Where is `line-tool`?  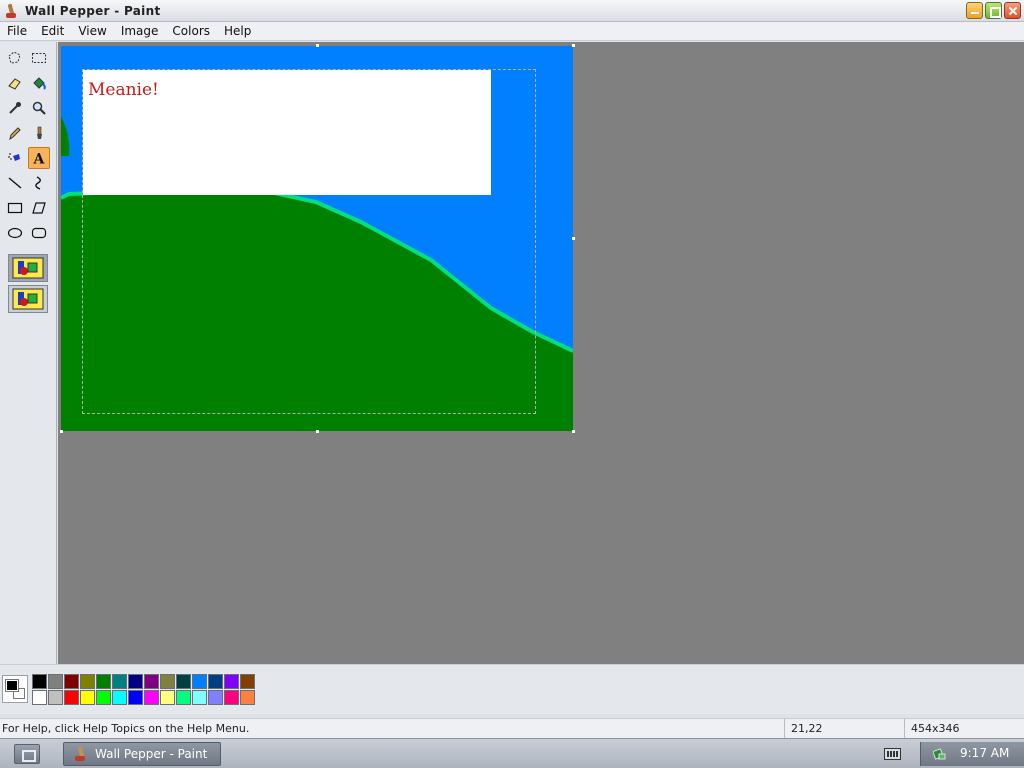 line-tool is located at coordinates (15, 183).